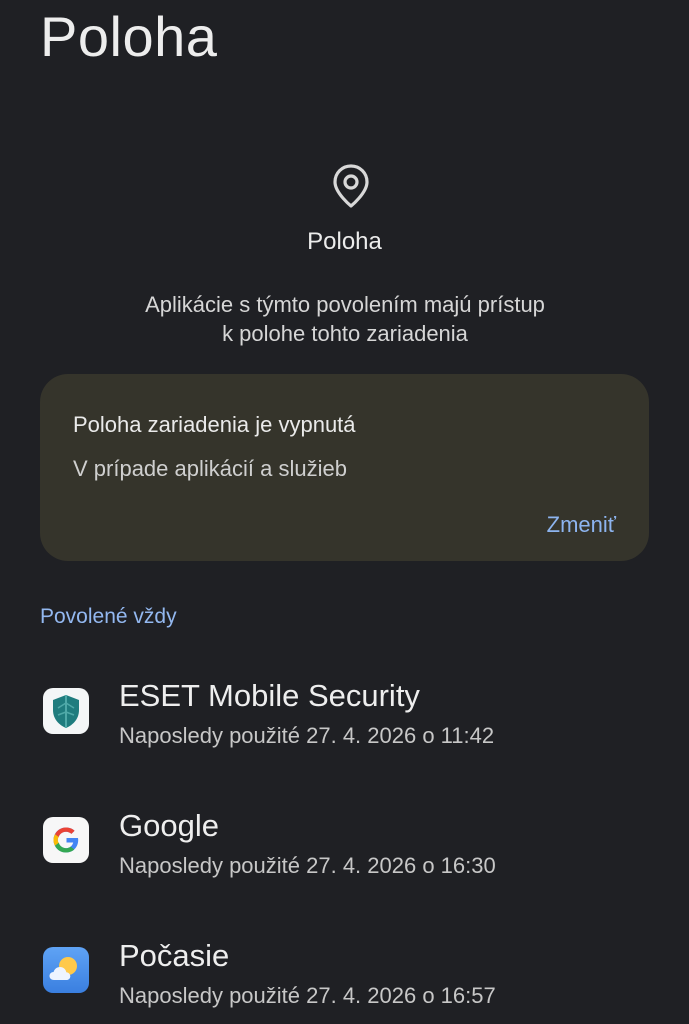 Image resolution: width=689 pixels, height=1024 pixels. I want to click on location-off-title: Poloha zariadenia je vypnutá, so click(214, 424).